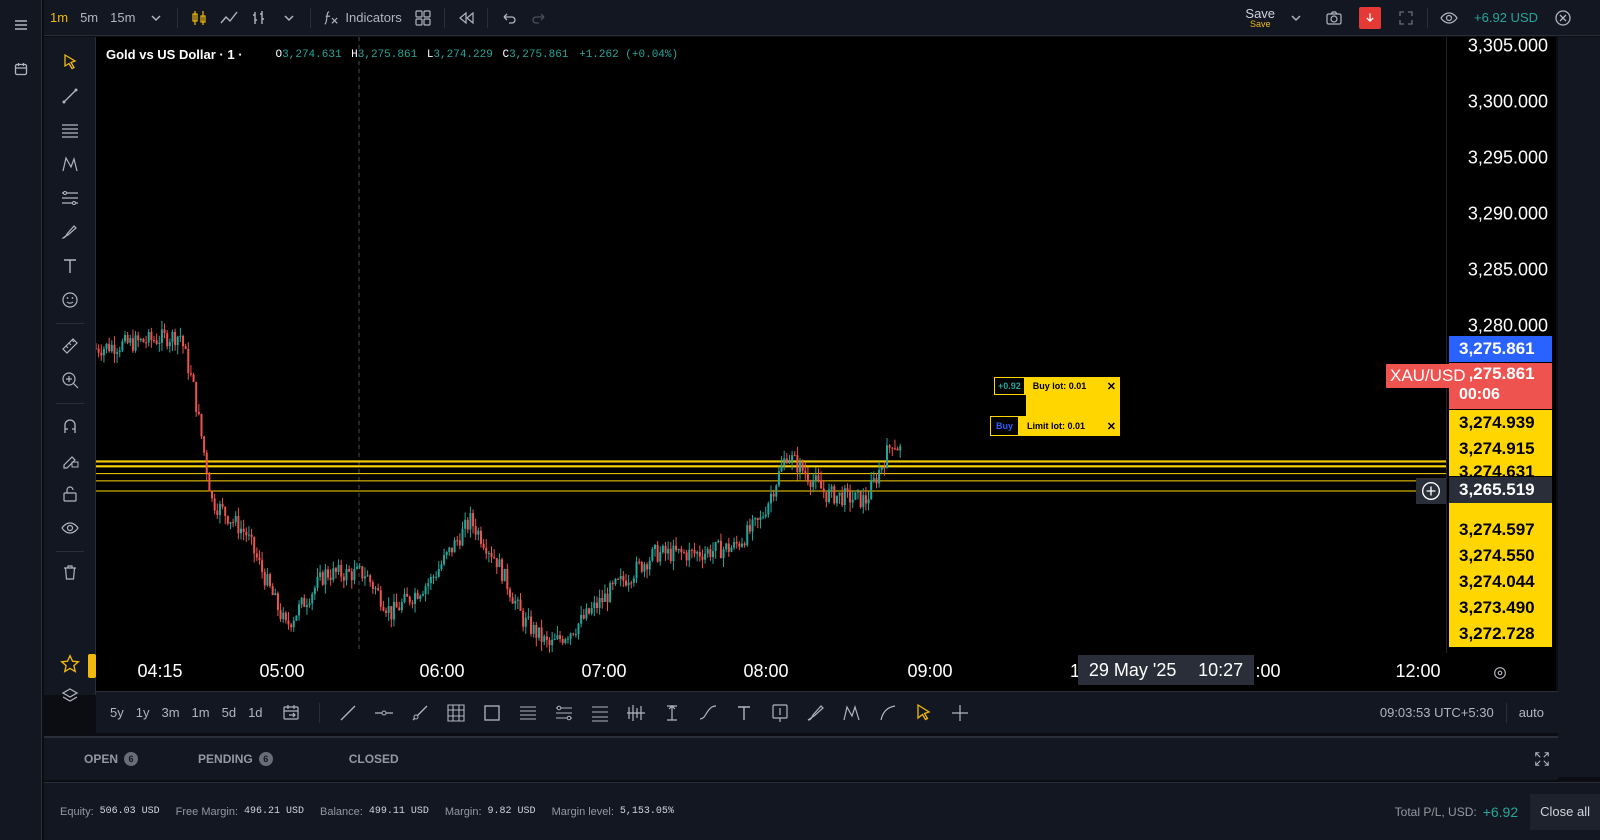 The height and width of the screenshot is (840, 1600). What do you see at coordinates (1055, 426) in the screenshot?
I see `limit-order-label: Buy Limit lot: 0.01 ✕` at bounding box center [1055, 426].